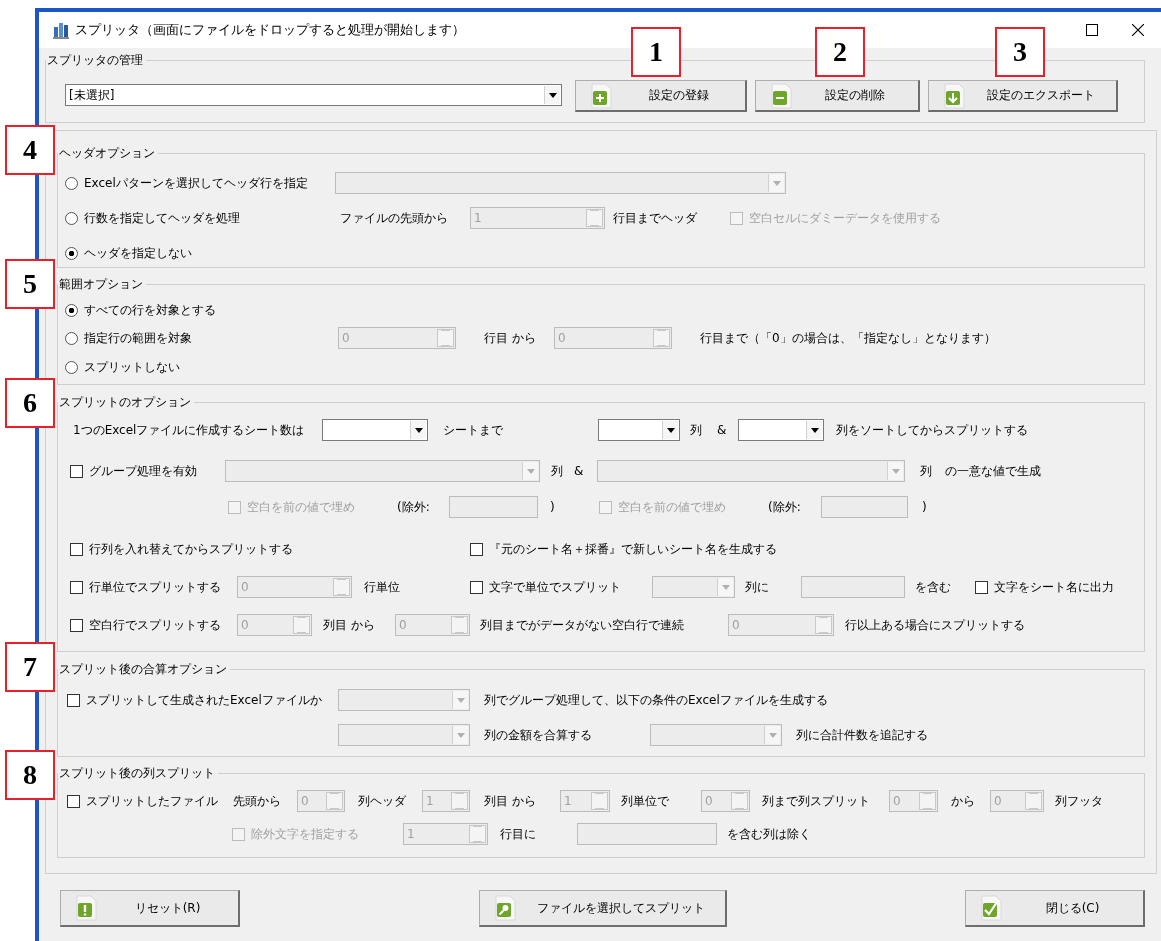 The image size is (1161, 941). I want to click on label: 行目 から, so click(510, 338).